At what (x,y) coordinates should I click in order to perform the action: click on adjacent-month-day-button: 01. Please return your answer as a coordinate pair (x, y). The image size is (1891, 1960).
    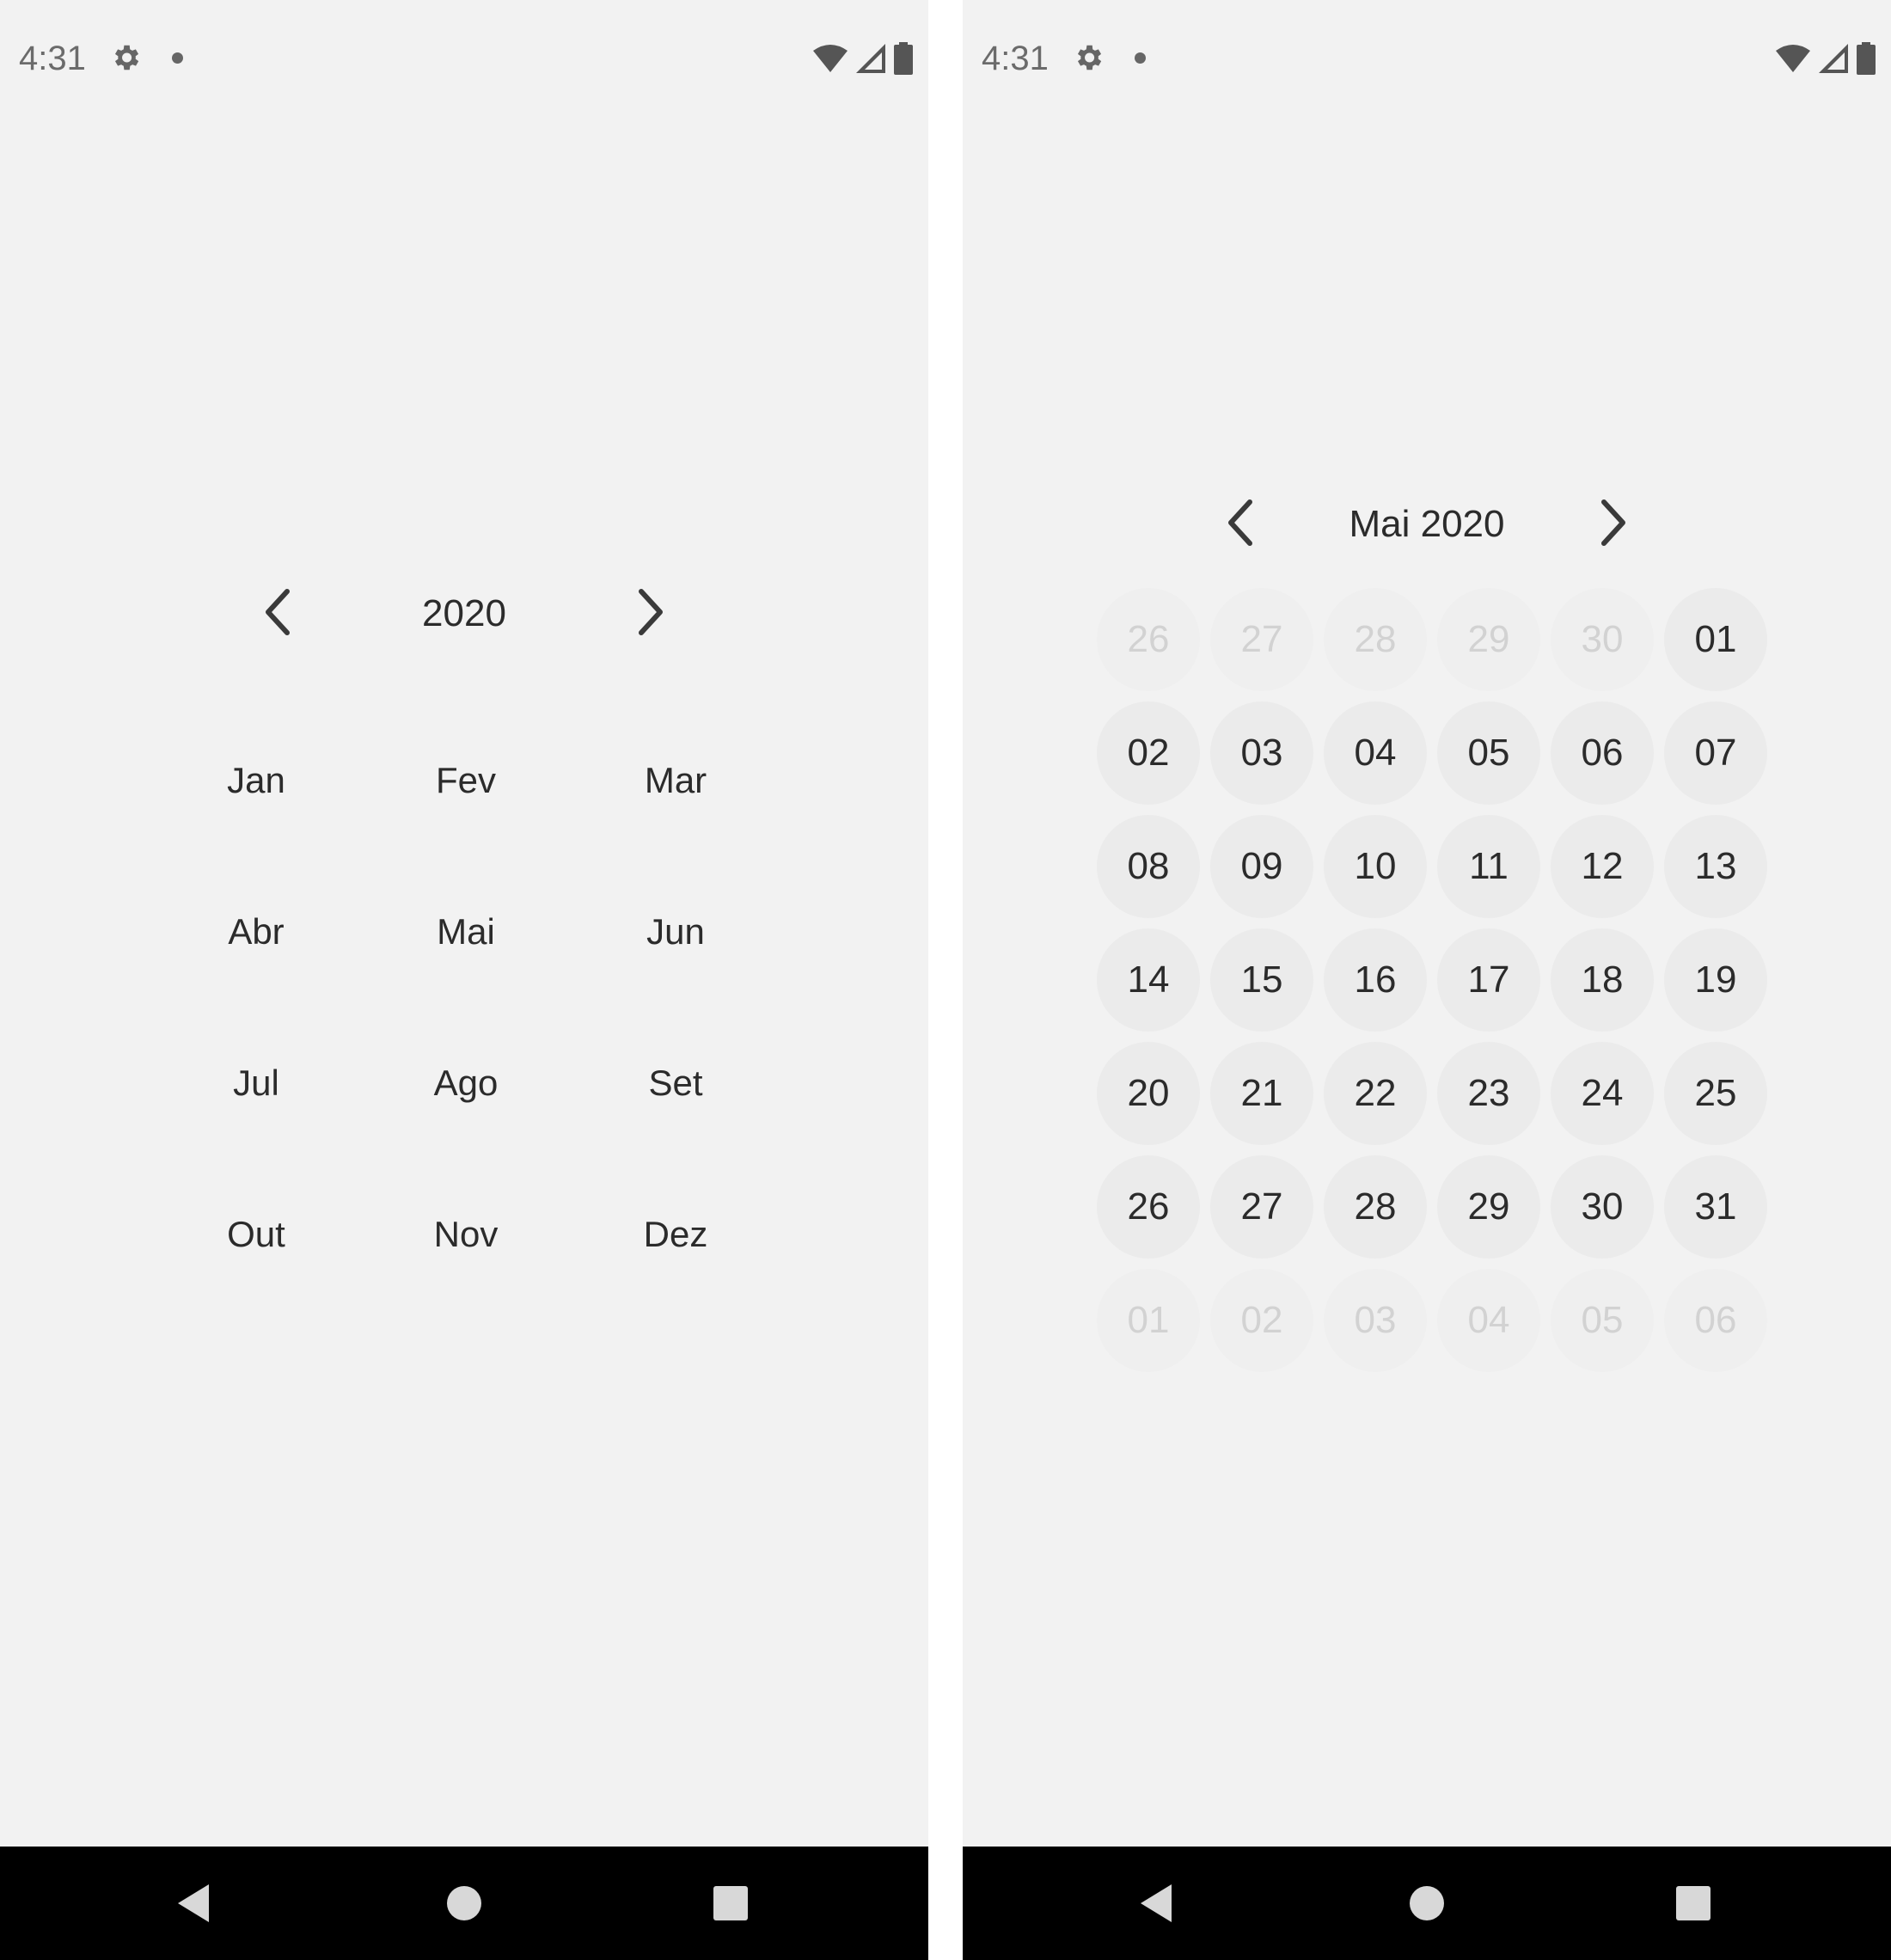
    Looking at the image, I should click on (1148, 1320).